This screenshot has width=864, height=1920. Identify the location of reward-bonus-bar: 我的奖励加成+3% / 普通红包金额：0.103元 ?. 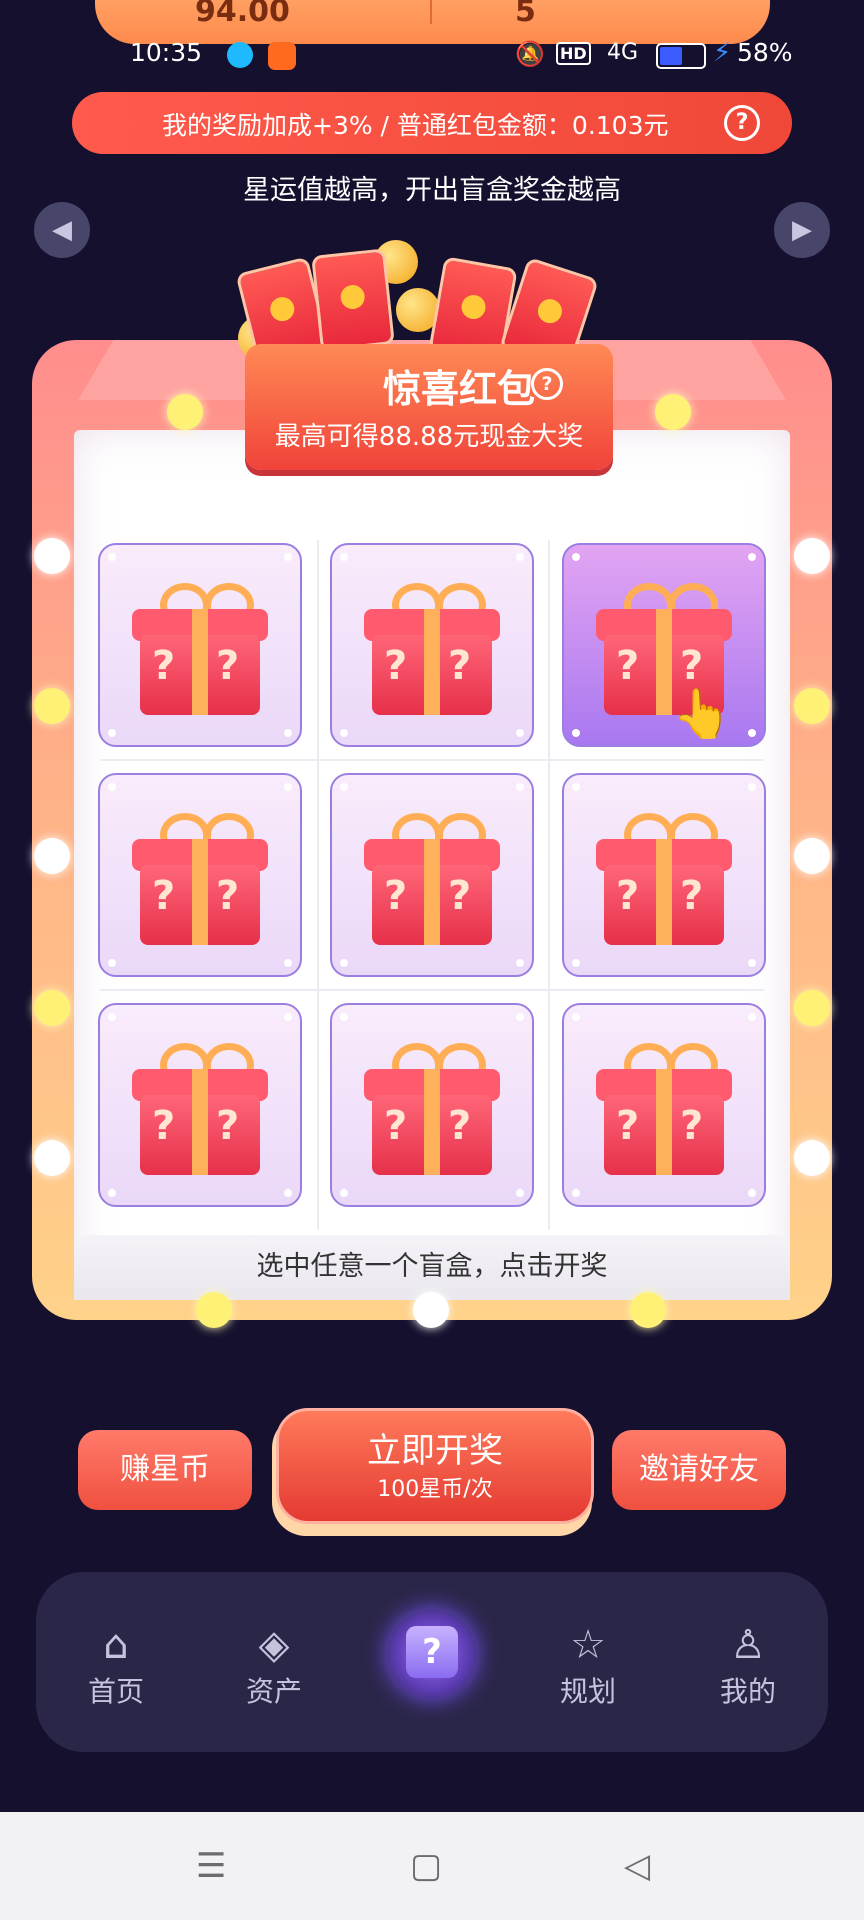
(432, 123).